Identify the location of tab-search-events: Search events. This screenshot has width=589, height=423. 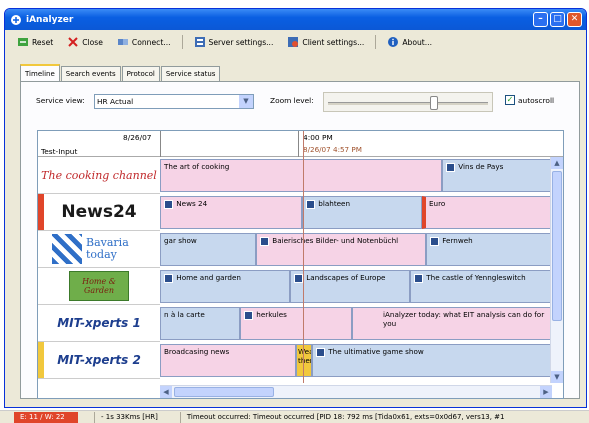
(90, 73).